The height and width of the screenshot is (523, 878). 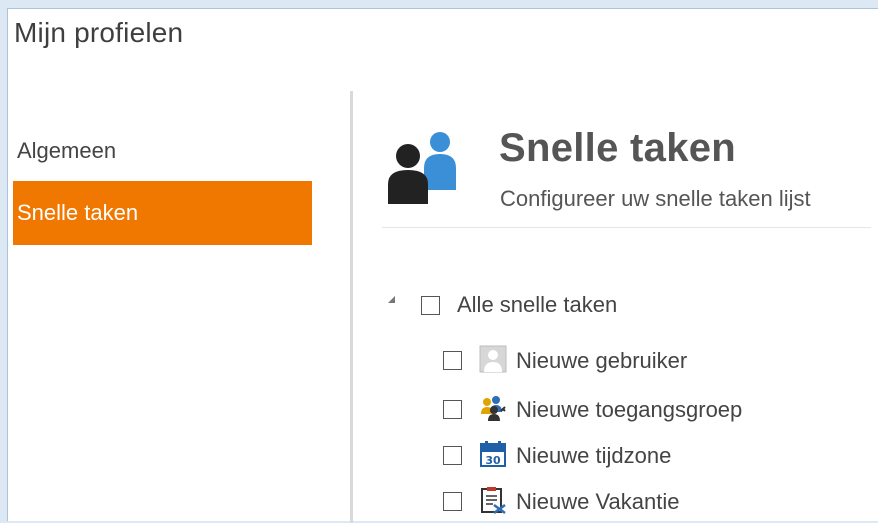 What do you see at coordinates (99, 32) in the screenshot?
I see `window-title: Mijn profielen` at bounding box center [99, 32].